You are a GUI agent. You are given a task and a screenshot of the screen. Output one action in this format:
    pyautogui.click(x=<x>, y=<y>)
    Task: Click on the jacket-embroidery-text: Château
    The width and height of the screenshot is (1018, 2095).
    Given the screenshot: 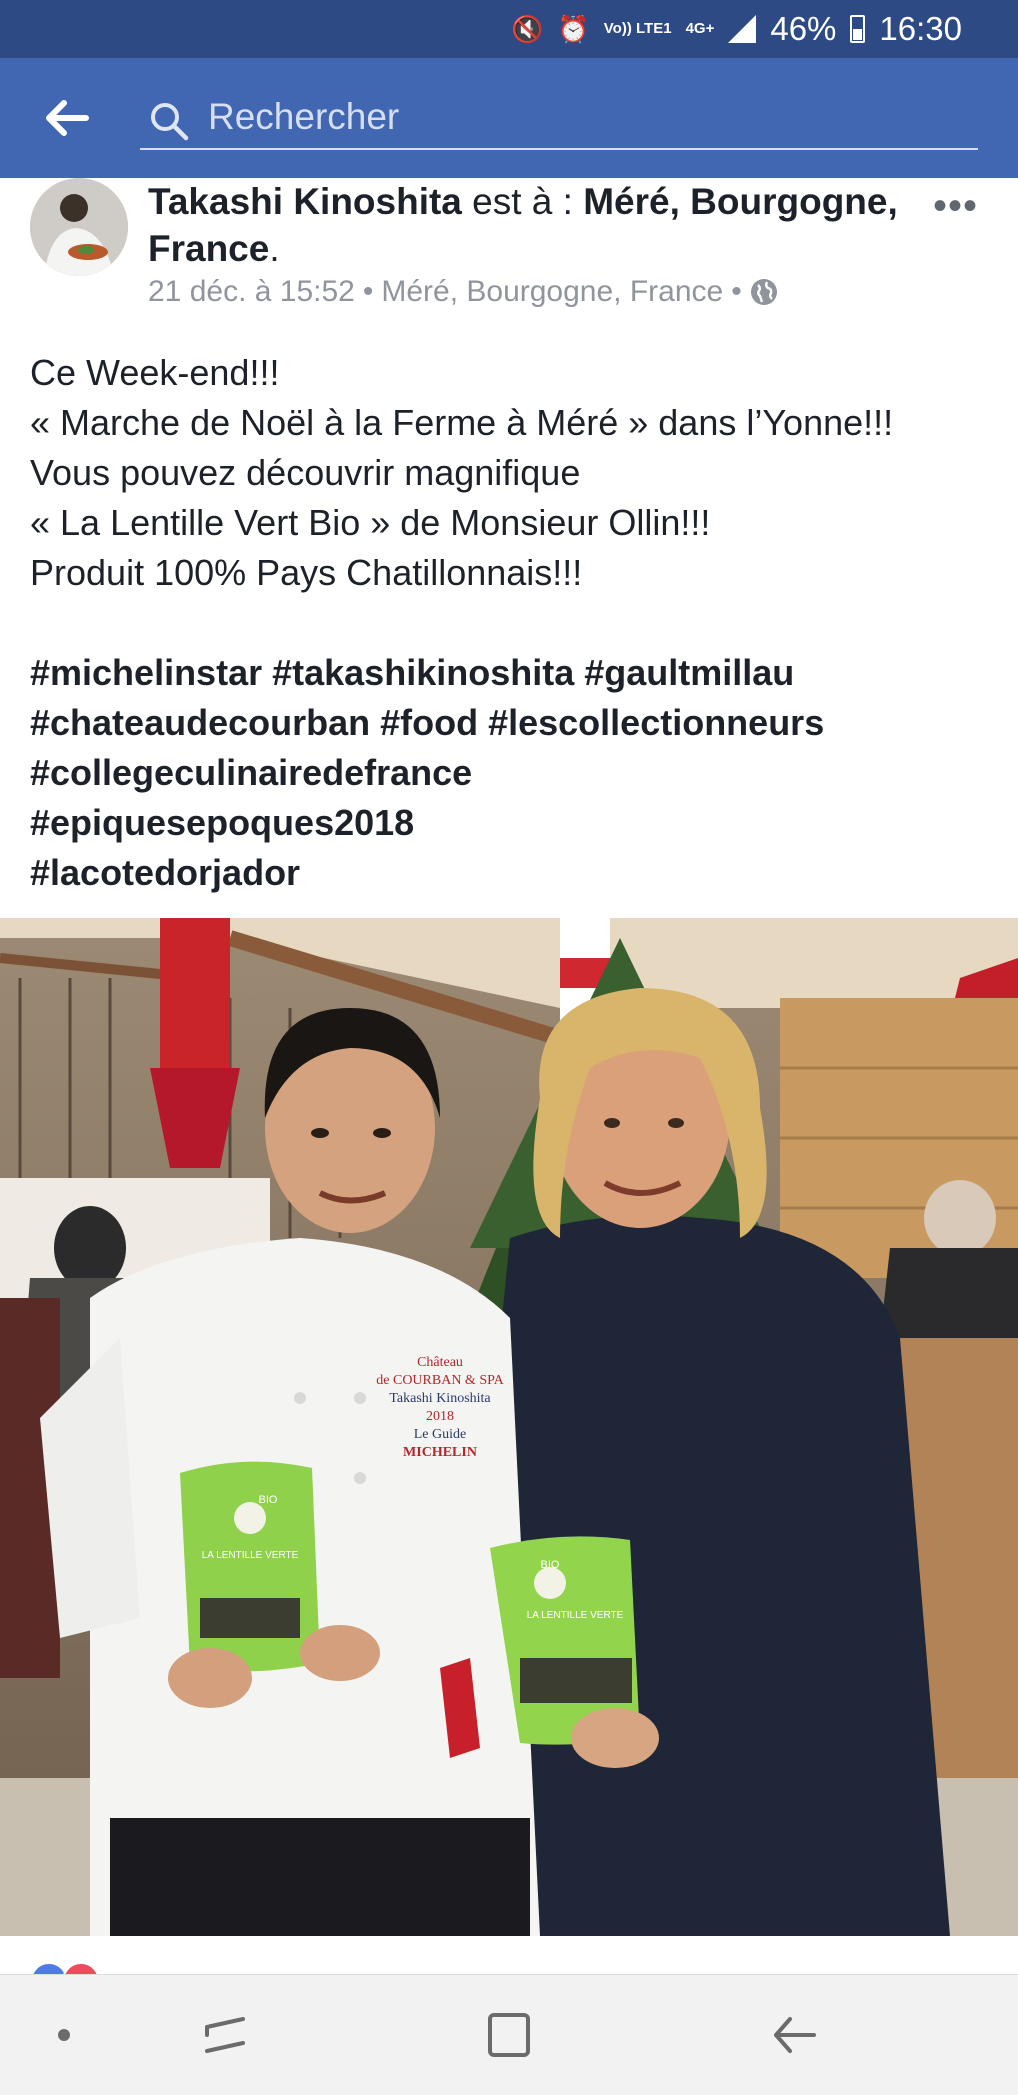 What is the action you would take?
    pyautogui.click(x=440, y=1362)
    